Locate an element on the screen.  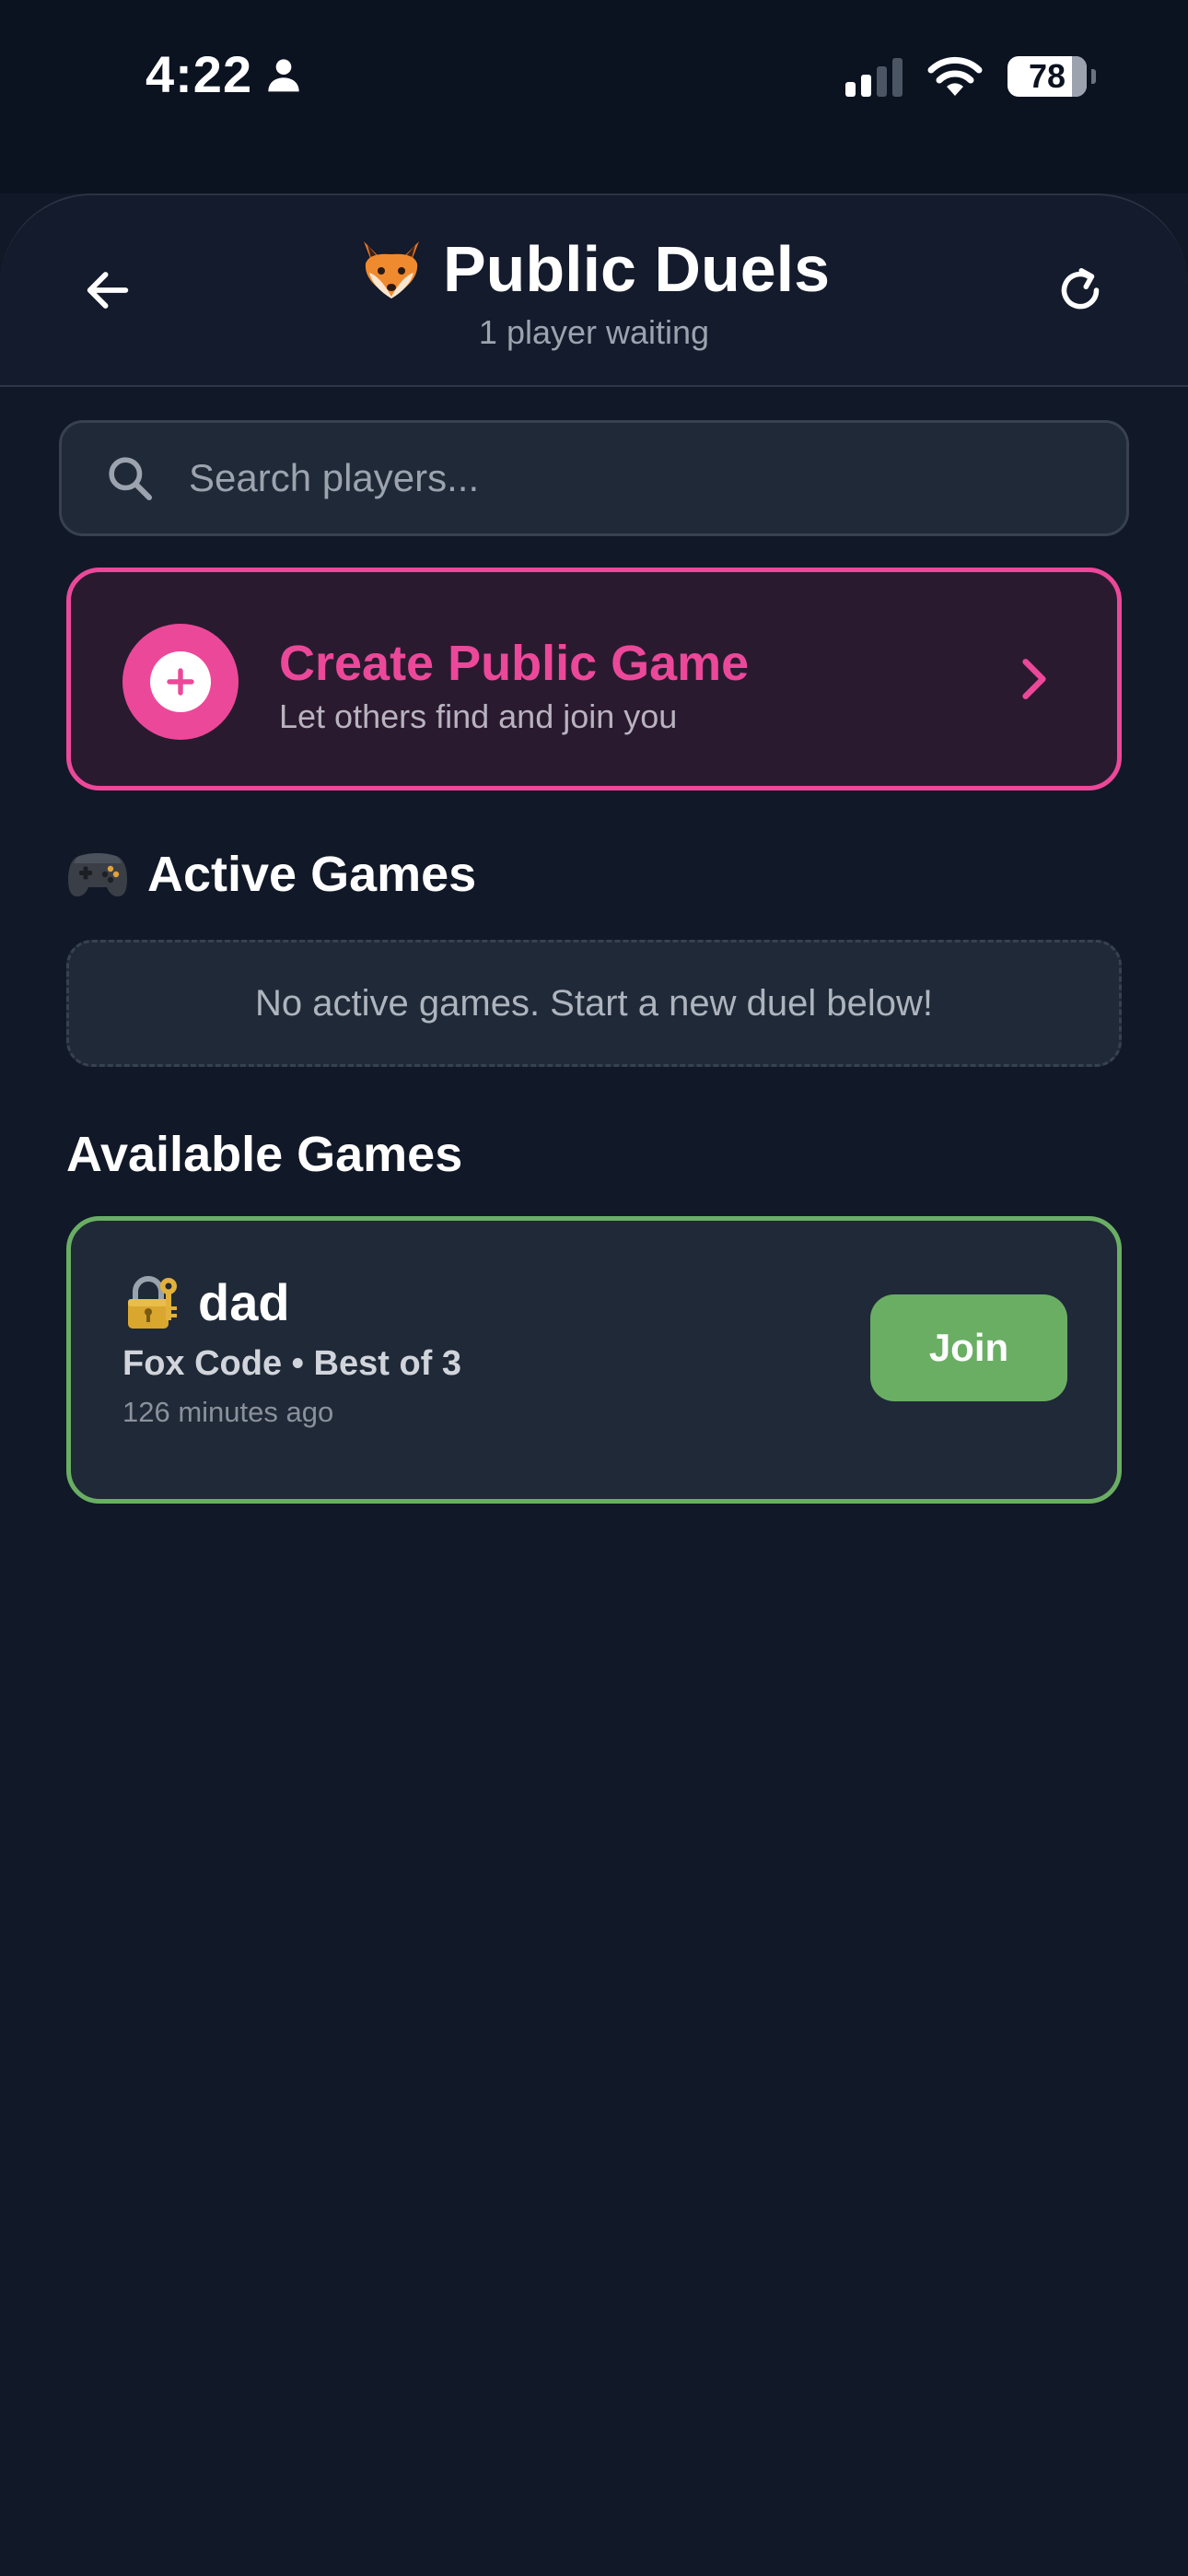
header: Public Duels 1 player waiting is located at coordinates (594, 290).